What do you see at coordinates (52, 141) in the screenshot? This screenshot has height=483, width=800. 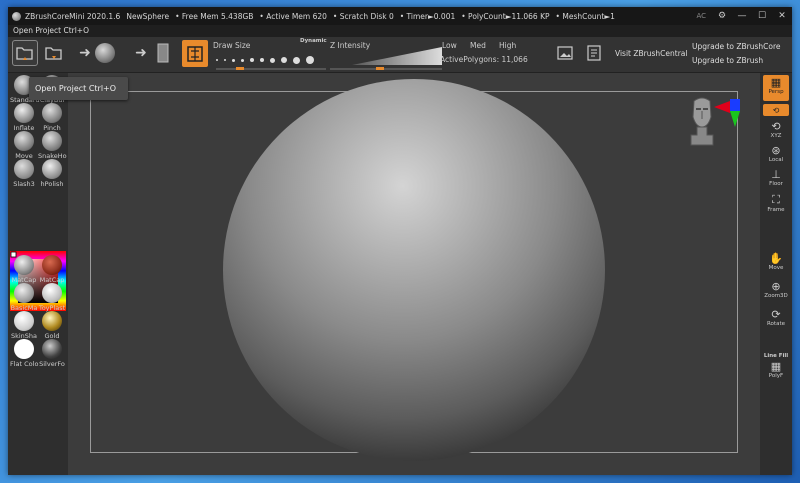 I see `snakehook-brush-icon` at bounding box center [52, 141].